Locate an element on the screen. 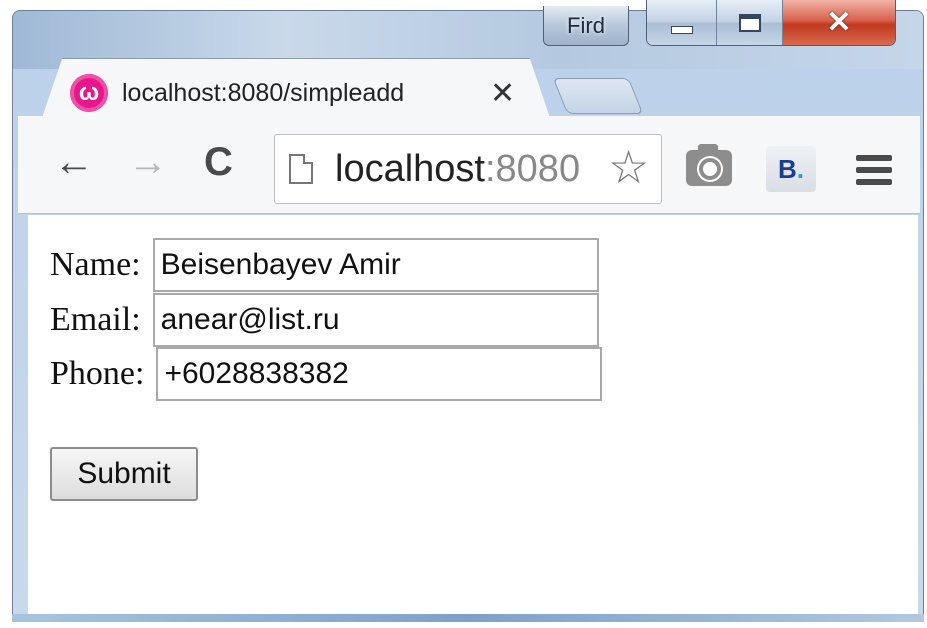  reload-icon: C is located at coordinates (218, 162).